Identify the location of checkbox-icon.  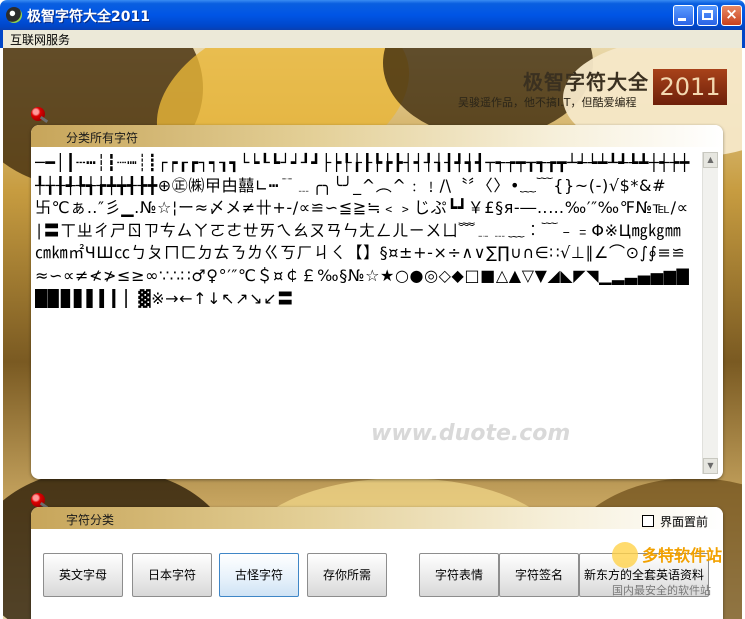
(648, 521).